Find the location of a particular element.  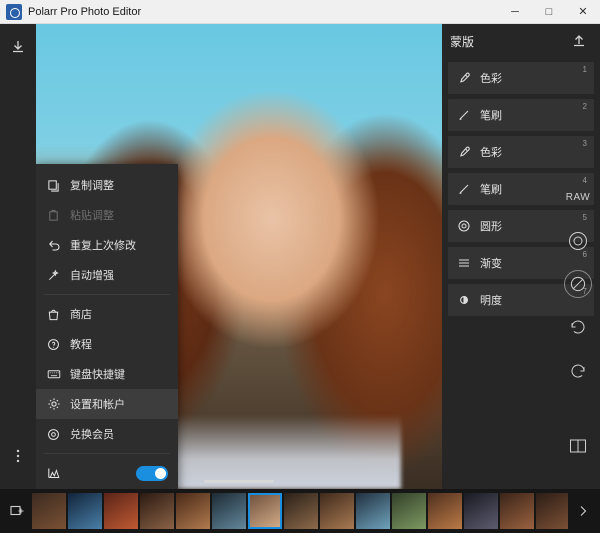

radial-tool-icon is located at coordinates (578, 241).